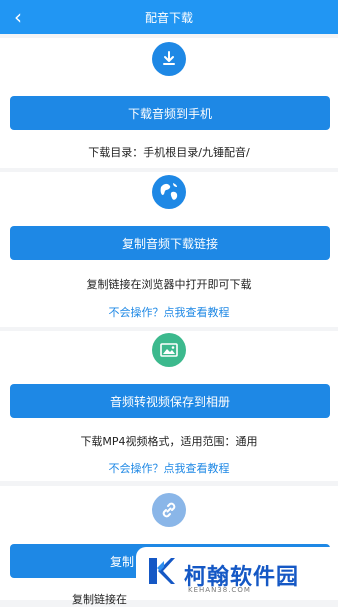 Image resolution: width=338 pixels, height=607 pixels. What do you see at coordinates (169, 350) in the screenshot?
I see `image-icon` at bounding box center [169, 350].